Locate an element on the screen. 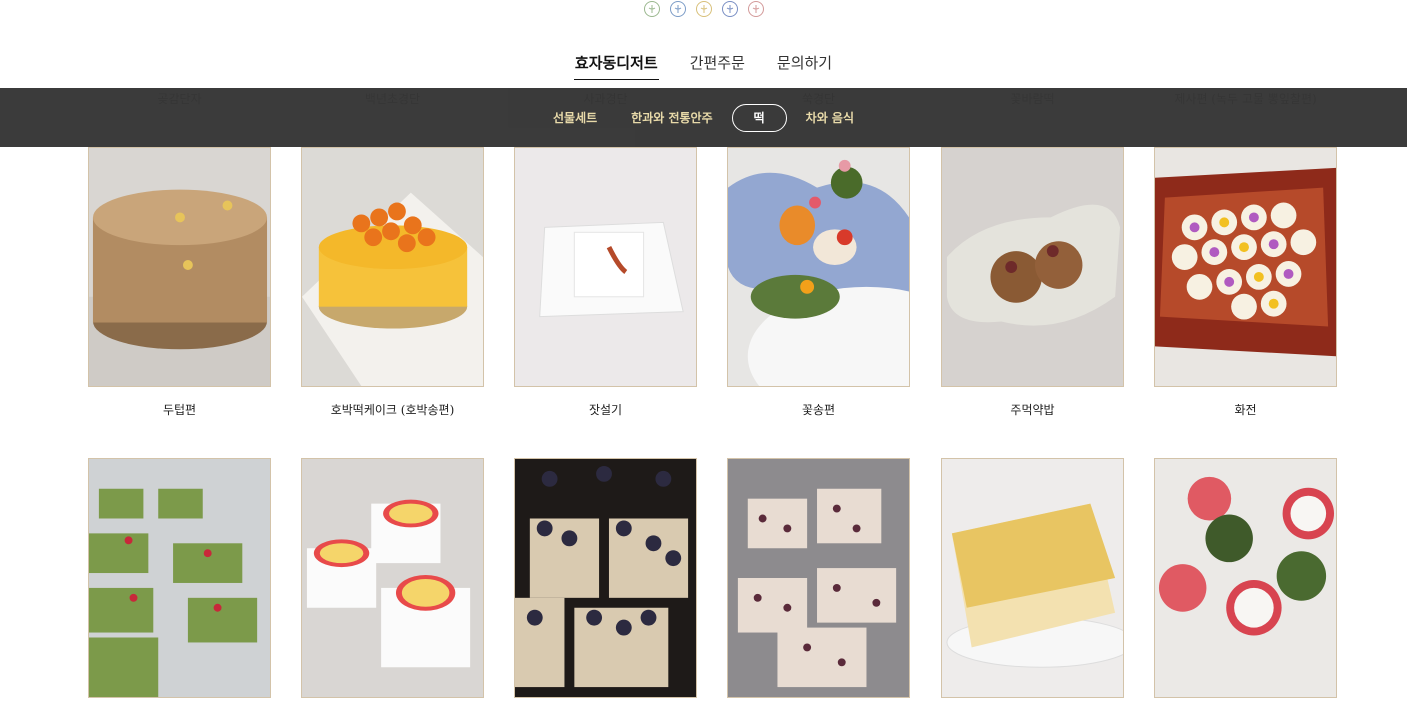  product-card: 호박떡케이크 (호박송편) is located at coordinates (392, 282).